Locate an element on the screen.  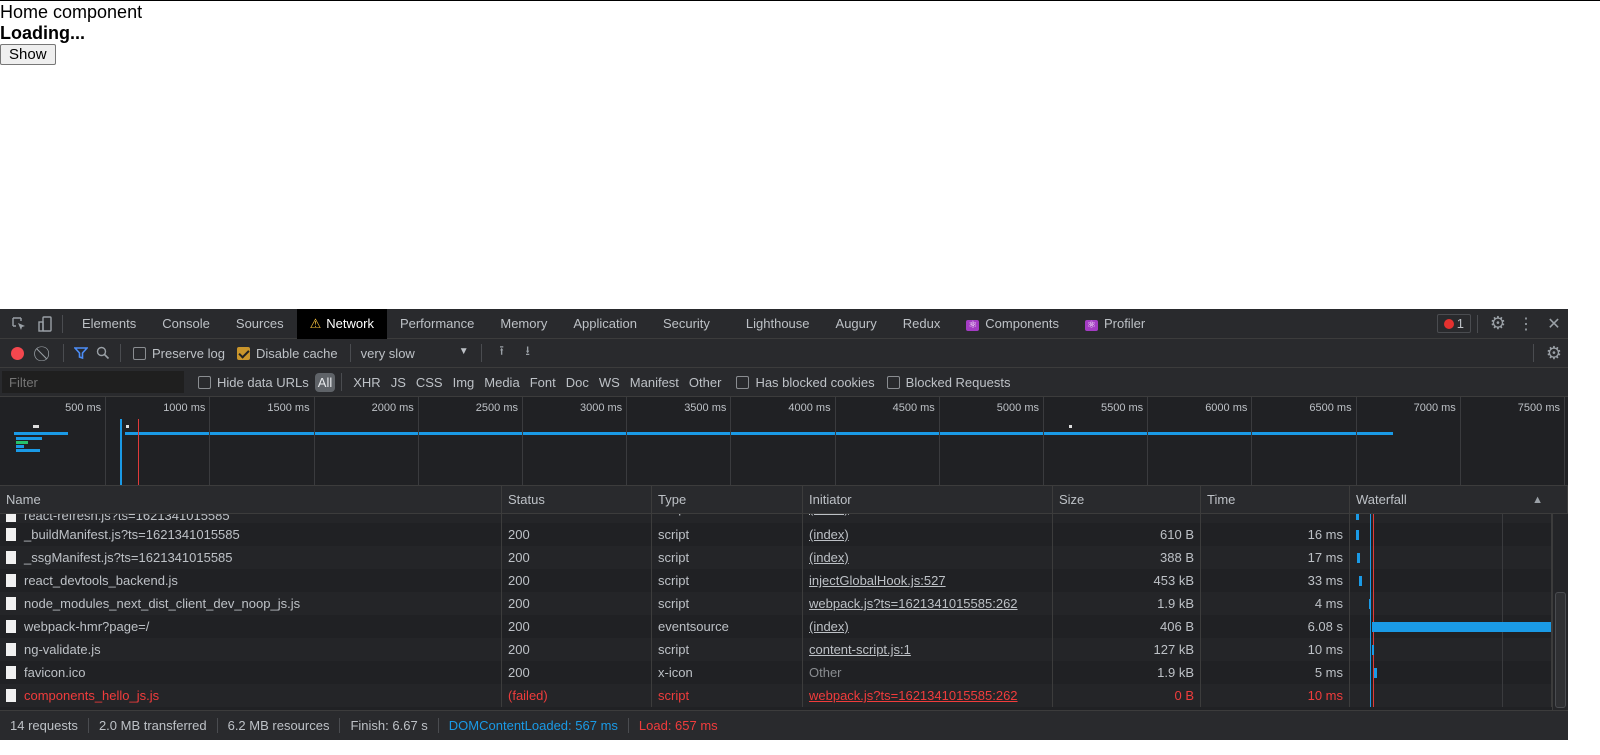
hide-data-urls-checkbox: Hide data URLs is located at coordinates (253, 382).